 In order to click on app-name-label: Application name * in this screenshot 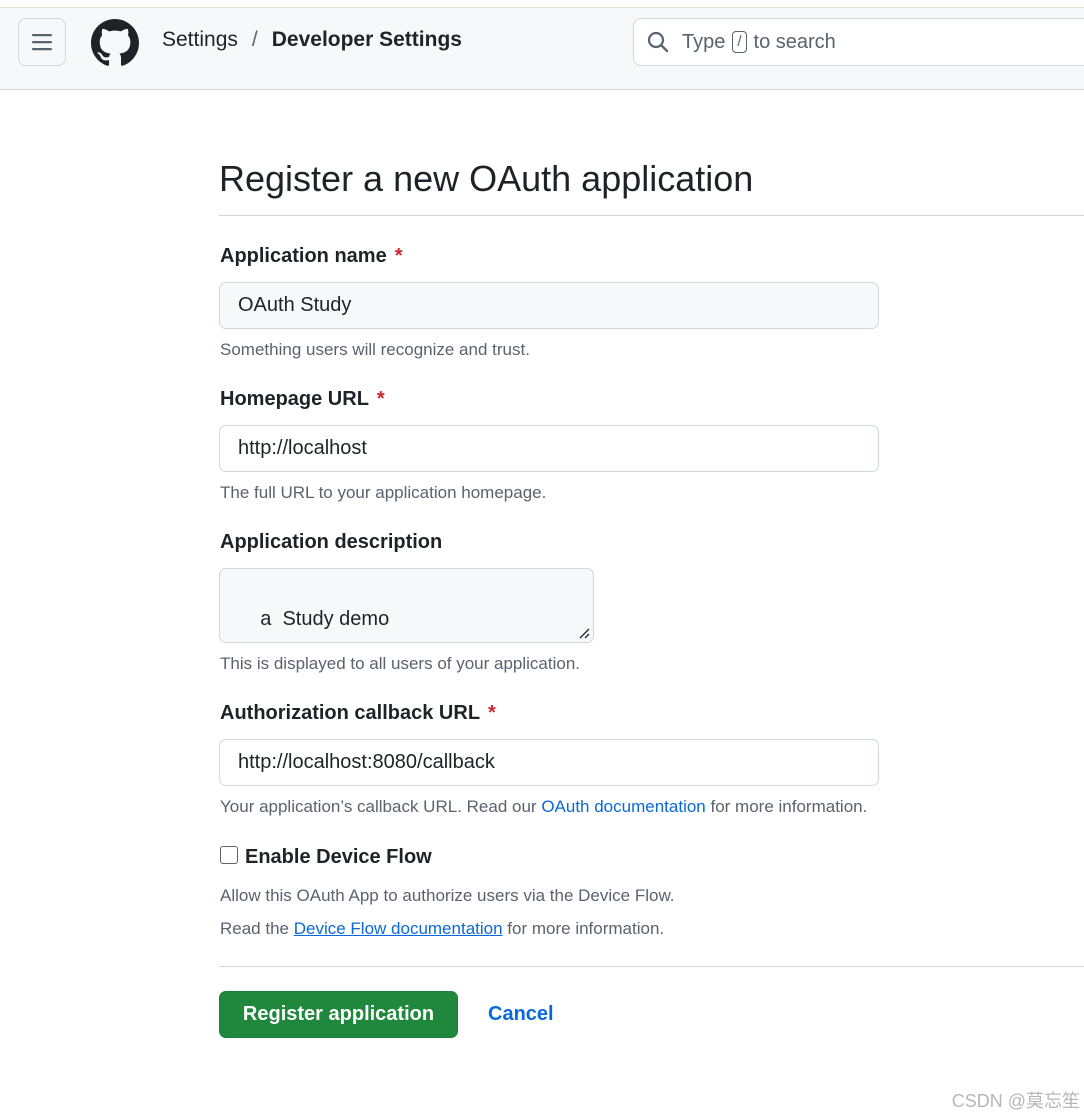, I will do `click(311, 256)`.